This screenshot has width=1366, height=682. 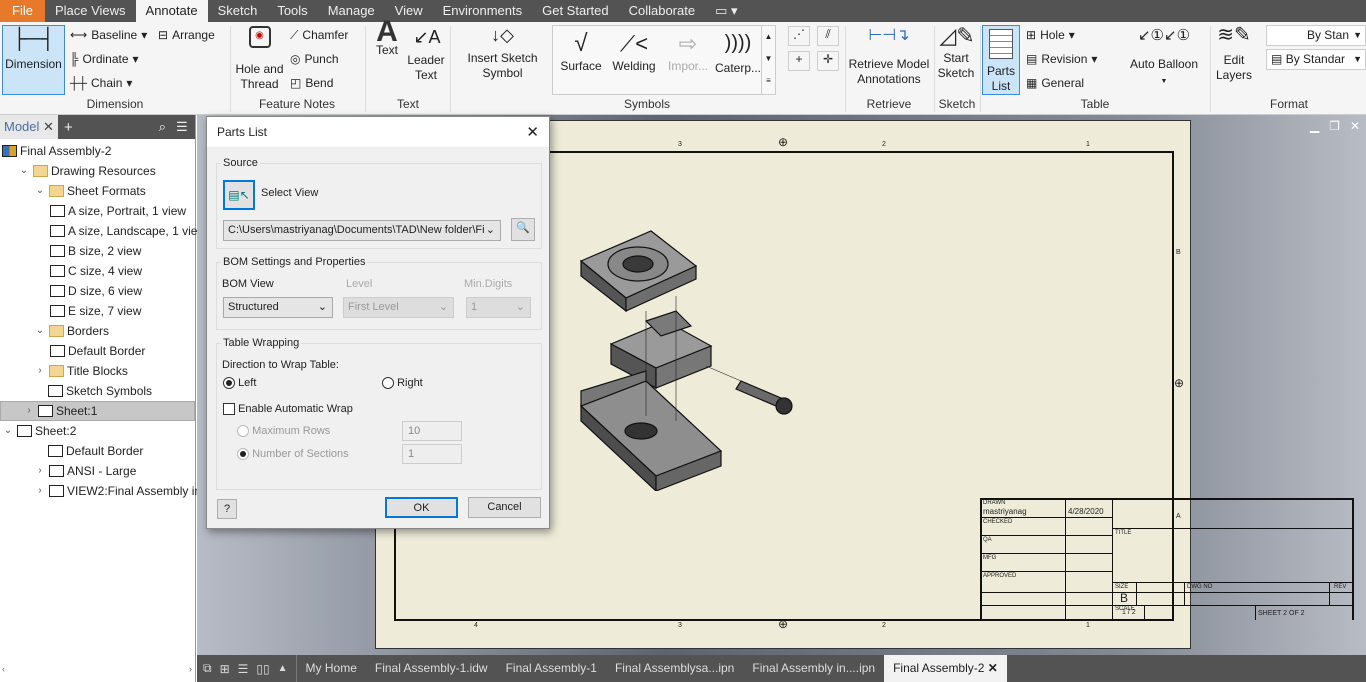 I want to click on tree-item: ⌄ Borders, so click(x=71, y=331).